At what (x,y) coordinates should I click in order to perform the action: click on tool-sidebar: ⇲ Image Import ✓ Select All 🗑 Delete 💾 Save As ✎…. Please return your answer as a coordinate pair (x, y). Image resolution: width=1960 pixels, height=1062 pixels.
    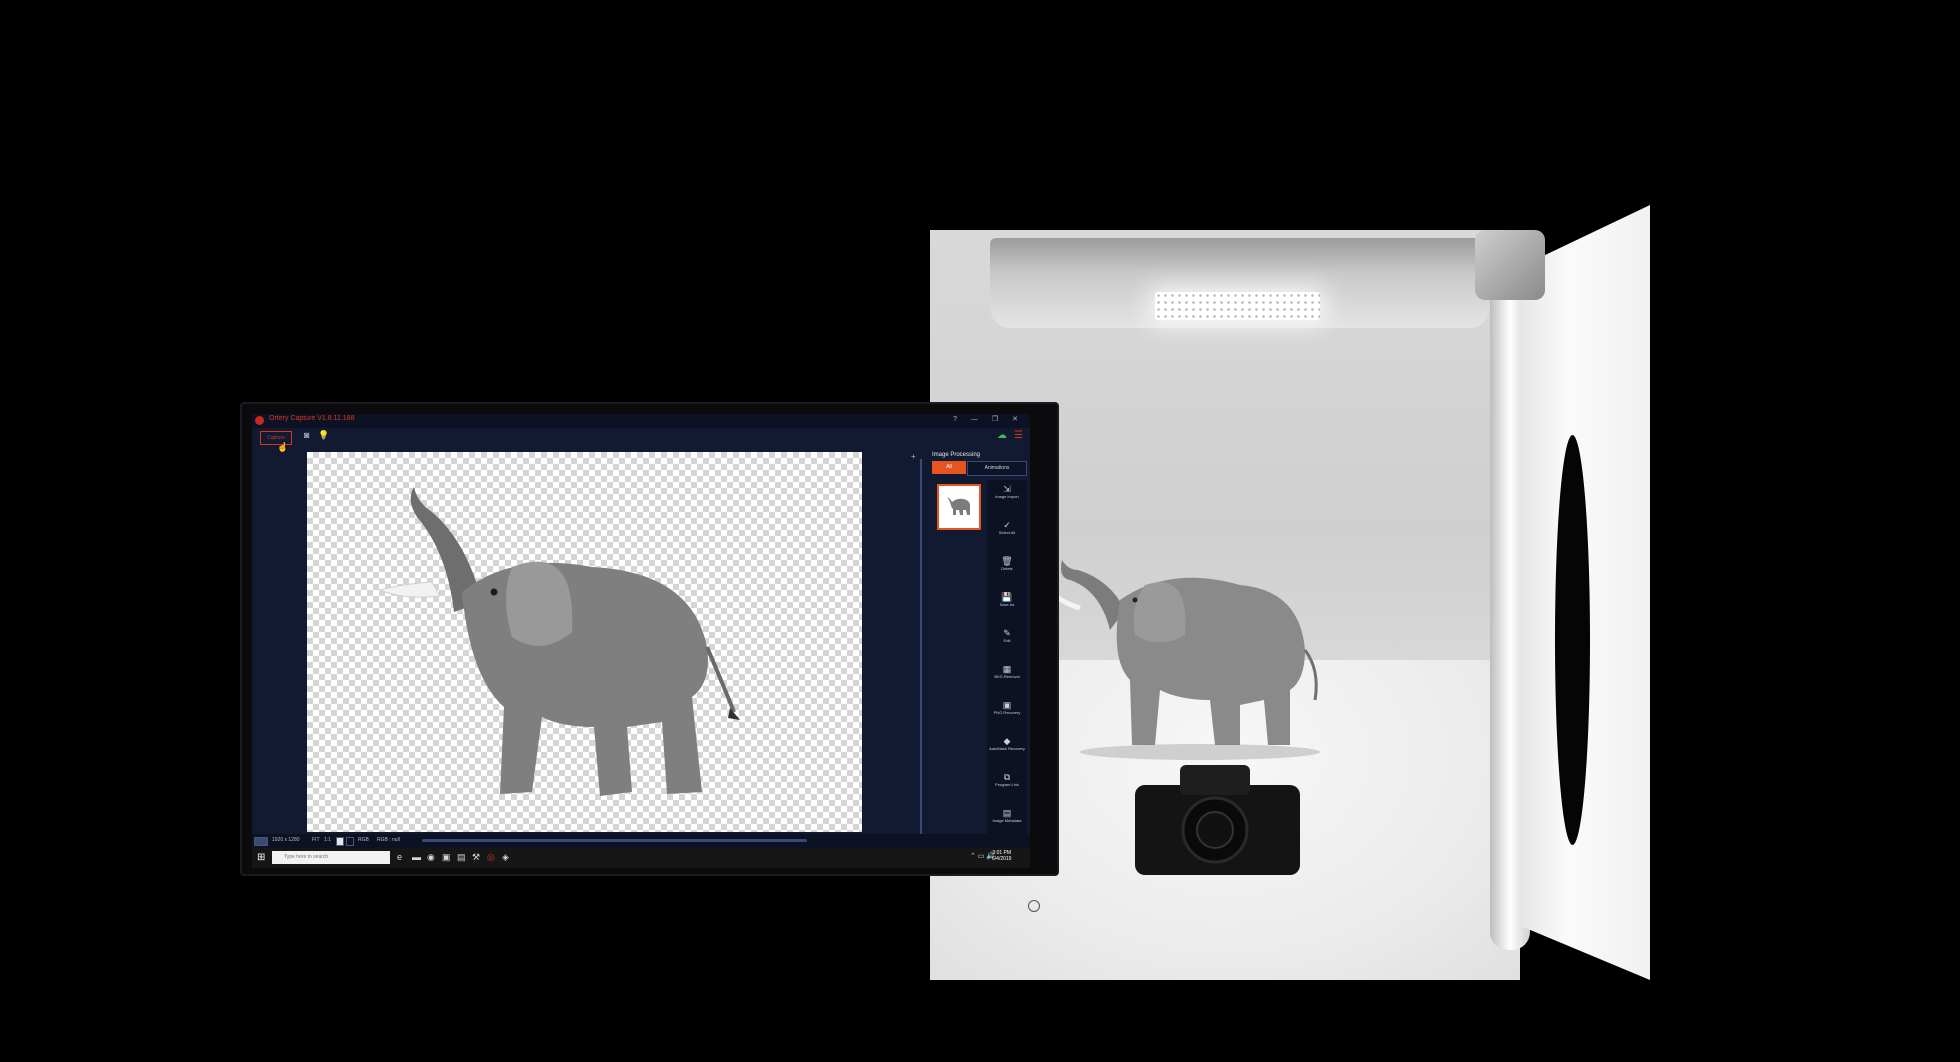
    Looking at the image, I should click on (1007, 666).